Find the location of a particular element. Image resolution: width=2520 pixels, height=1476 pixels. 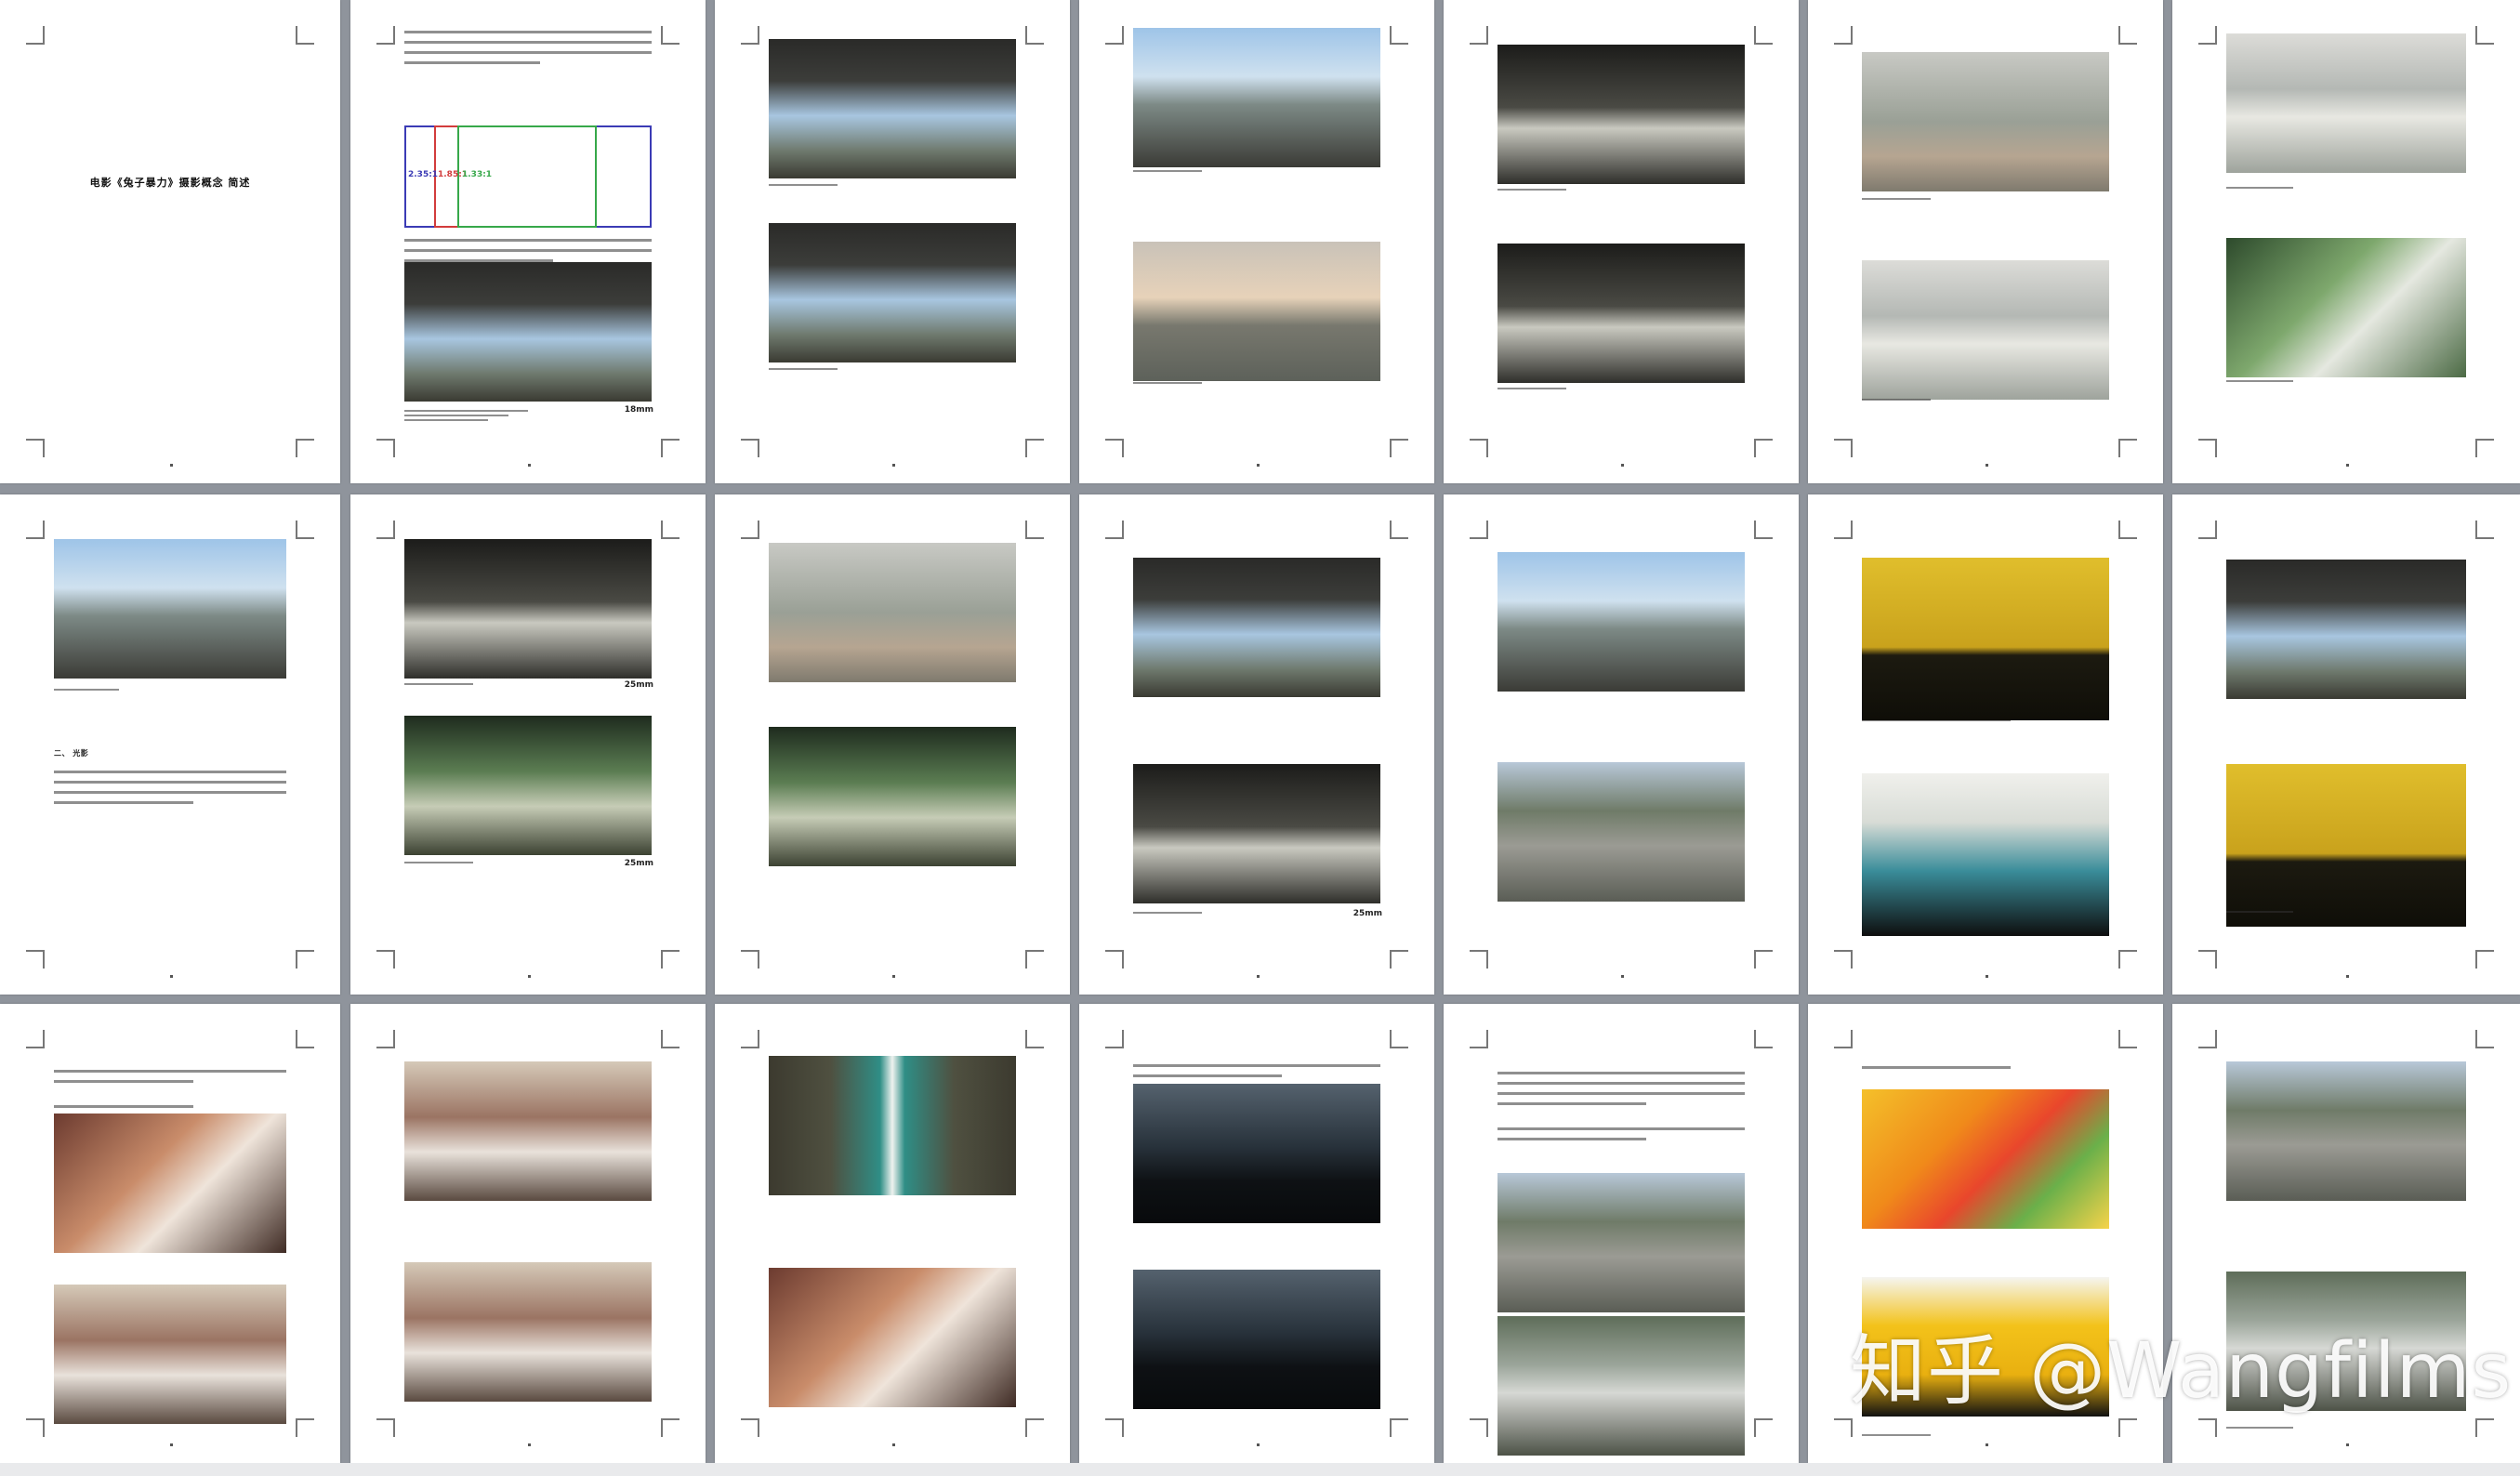

bottom-strip is located at coordinates (1260, 1469).